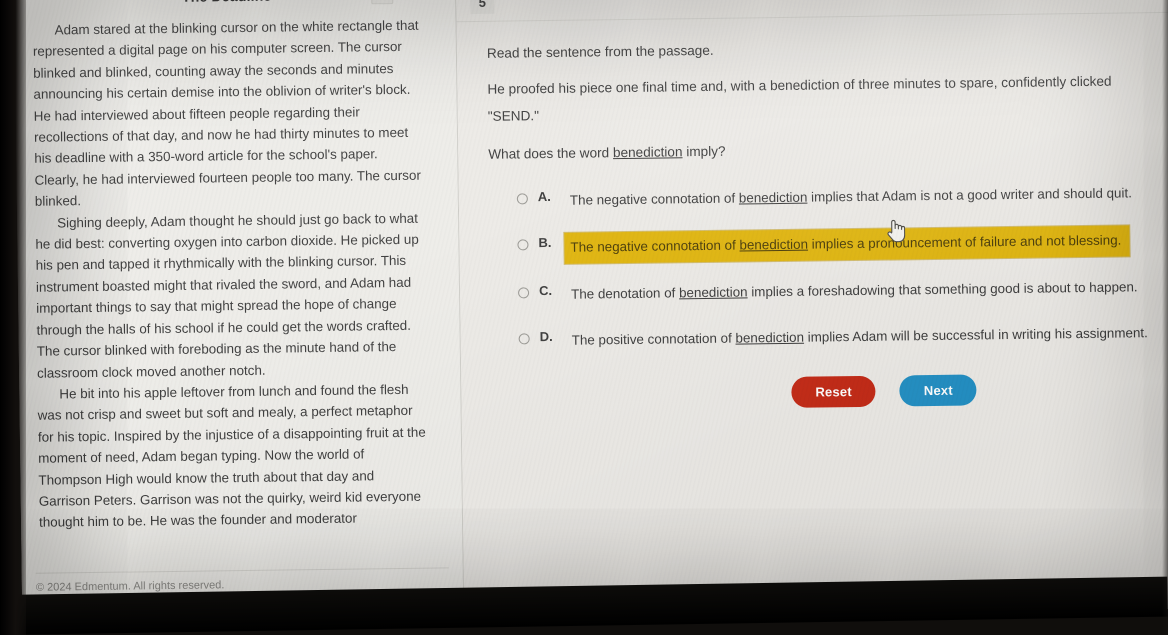  Describe the element at coordinates (770, 337) in the screenshot. I see `option-d-keyword: benediction` at that location.